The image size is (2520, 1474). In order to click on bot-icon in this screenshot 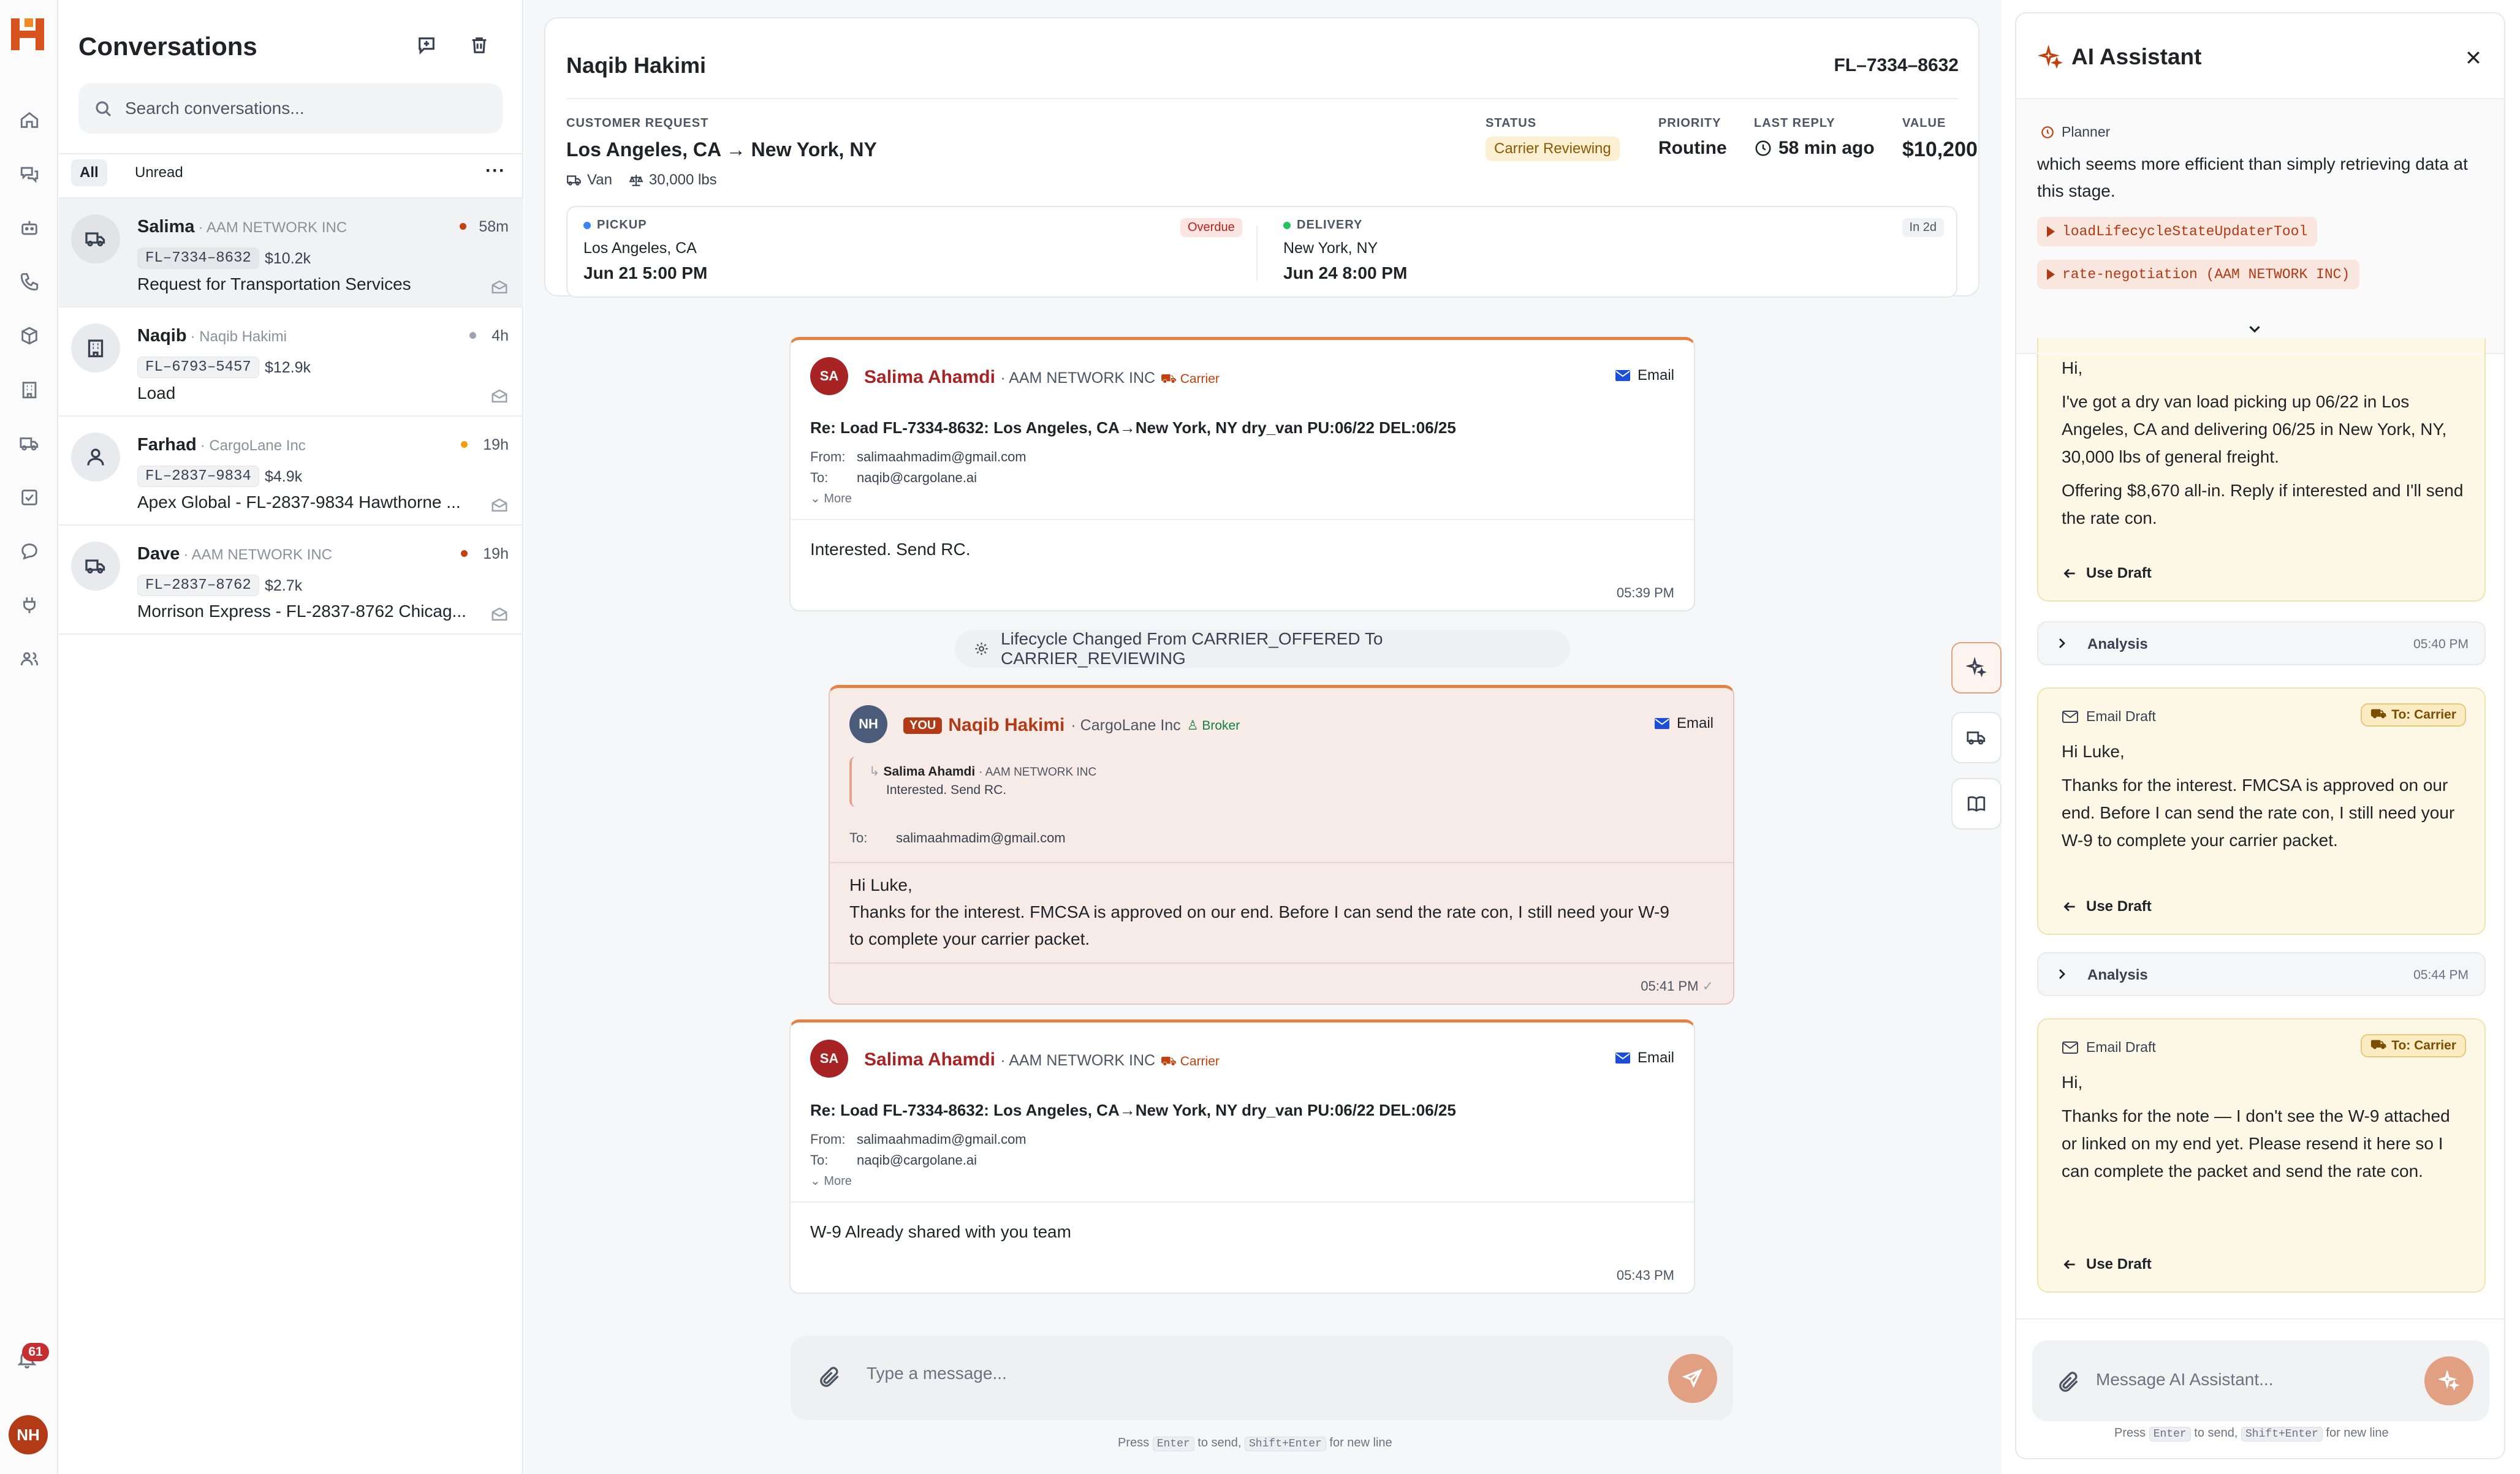, I will do `click(29, 228)`.